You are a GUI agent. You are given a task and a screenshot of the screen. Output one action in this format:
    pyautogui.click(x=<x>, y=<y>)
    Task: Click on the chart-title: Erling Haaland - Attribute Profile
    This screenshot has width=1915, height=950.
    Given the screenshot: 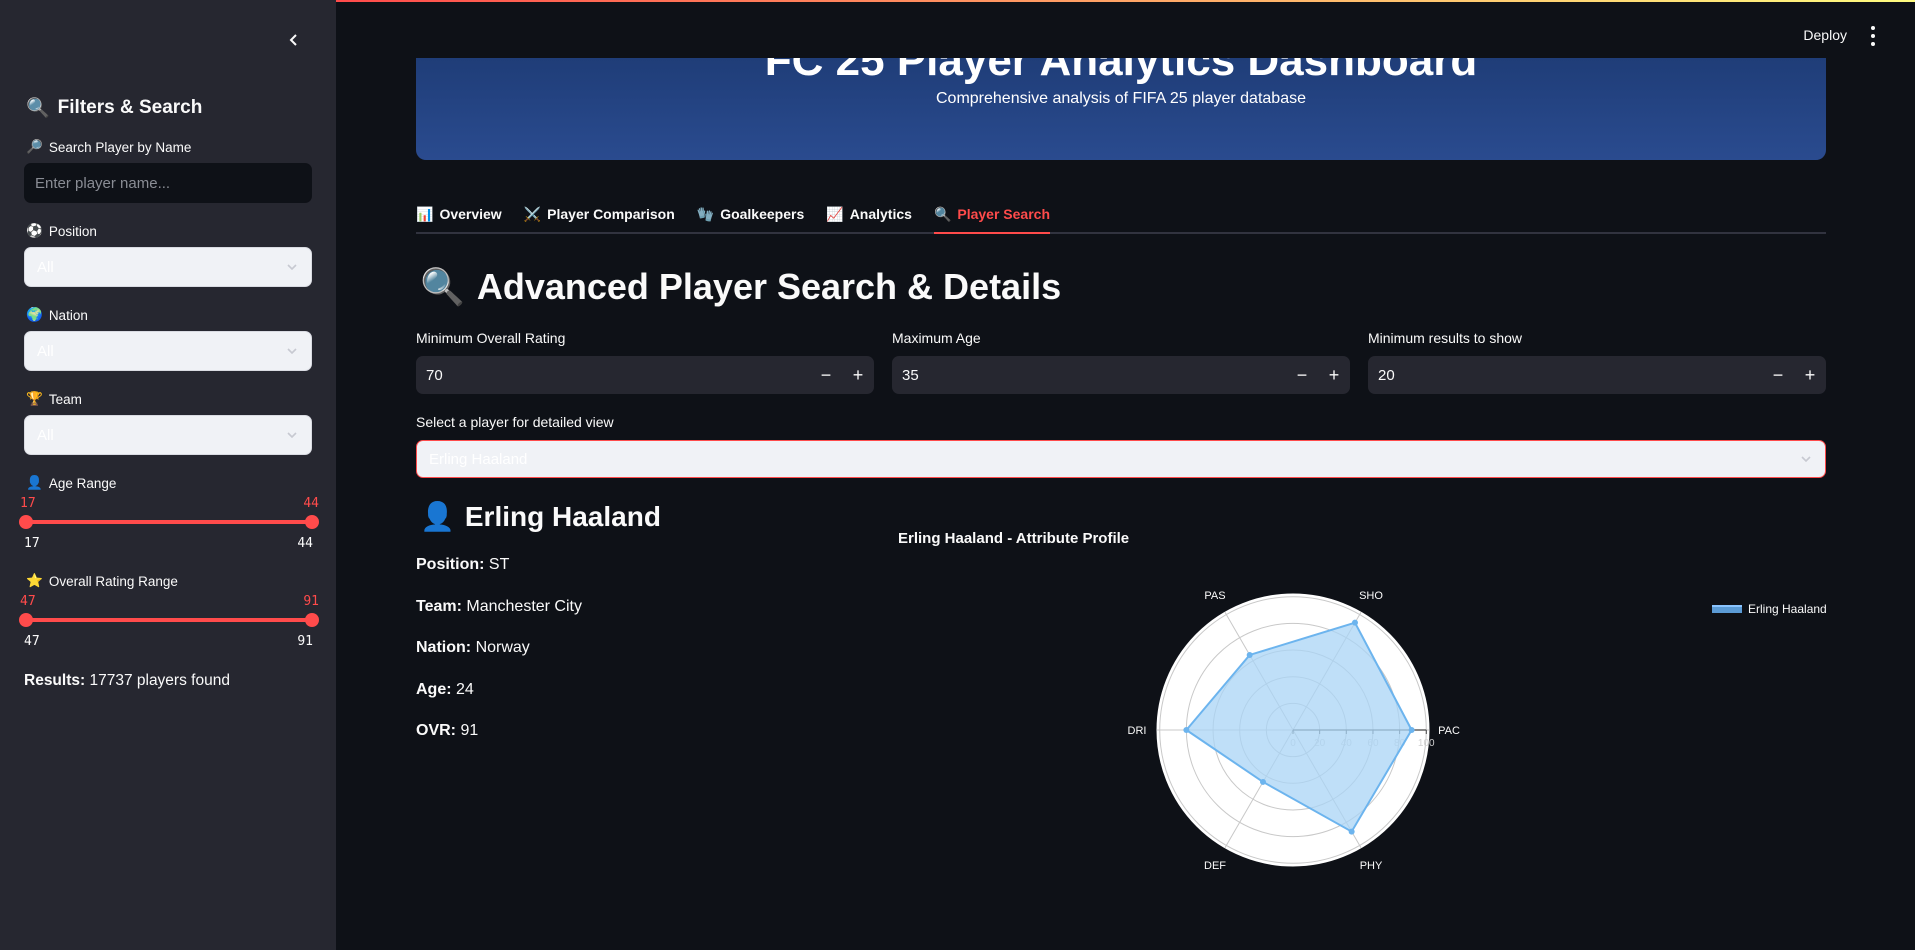 What is the action you would take?
    pyautogui.click(x=1014, y=538)
    